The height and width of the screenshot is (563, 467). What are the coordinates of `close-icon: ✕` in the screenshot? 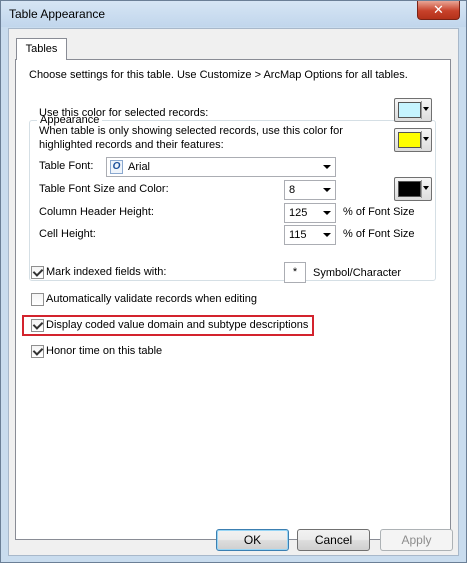 It's located at (438, 9).